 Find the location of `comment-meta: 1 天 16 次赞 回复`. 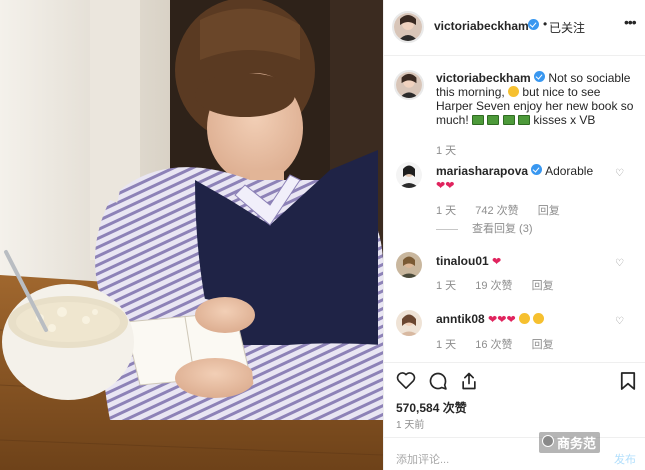

comment-meta: 1 天 16 次赞 回复 is located at coordinates (503, 344).